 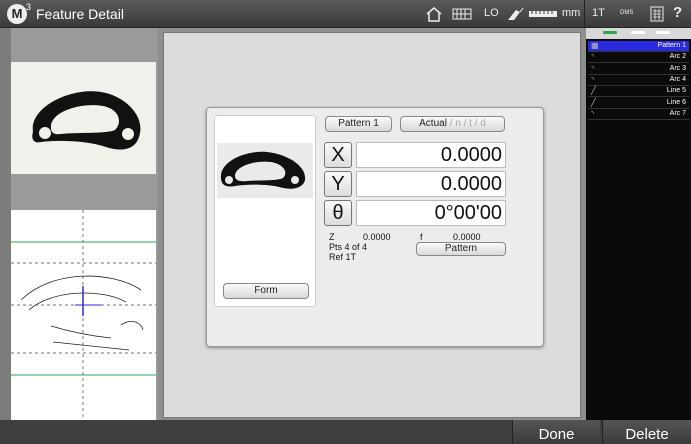 What do you see at coordinates (17, 14) in the screenshot?
I see `app-logo: M` at bounding box center [17, 14].